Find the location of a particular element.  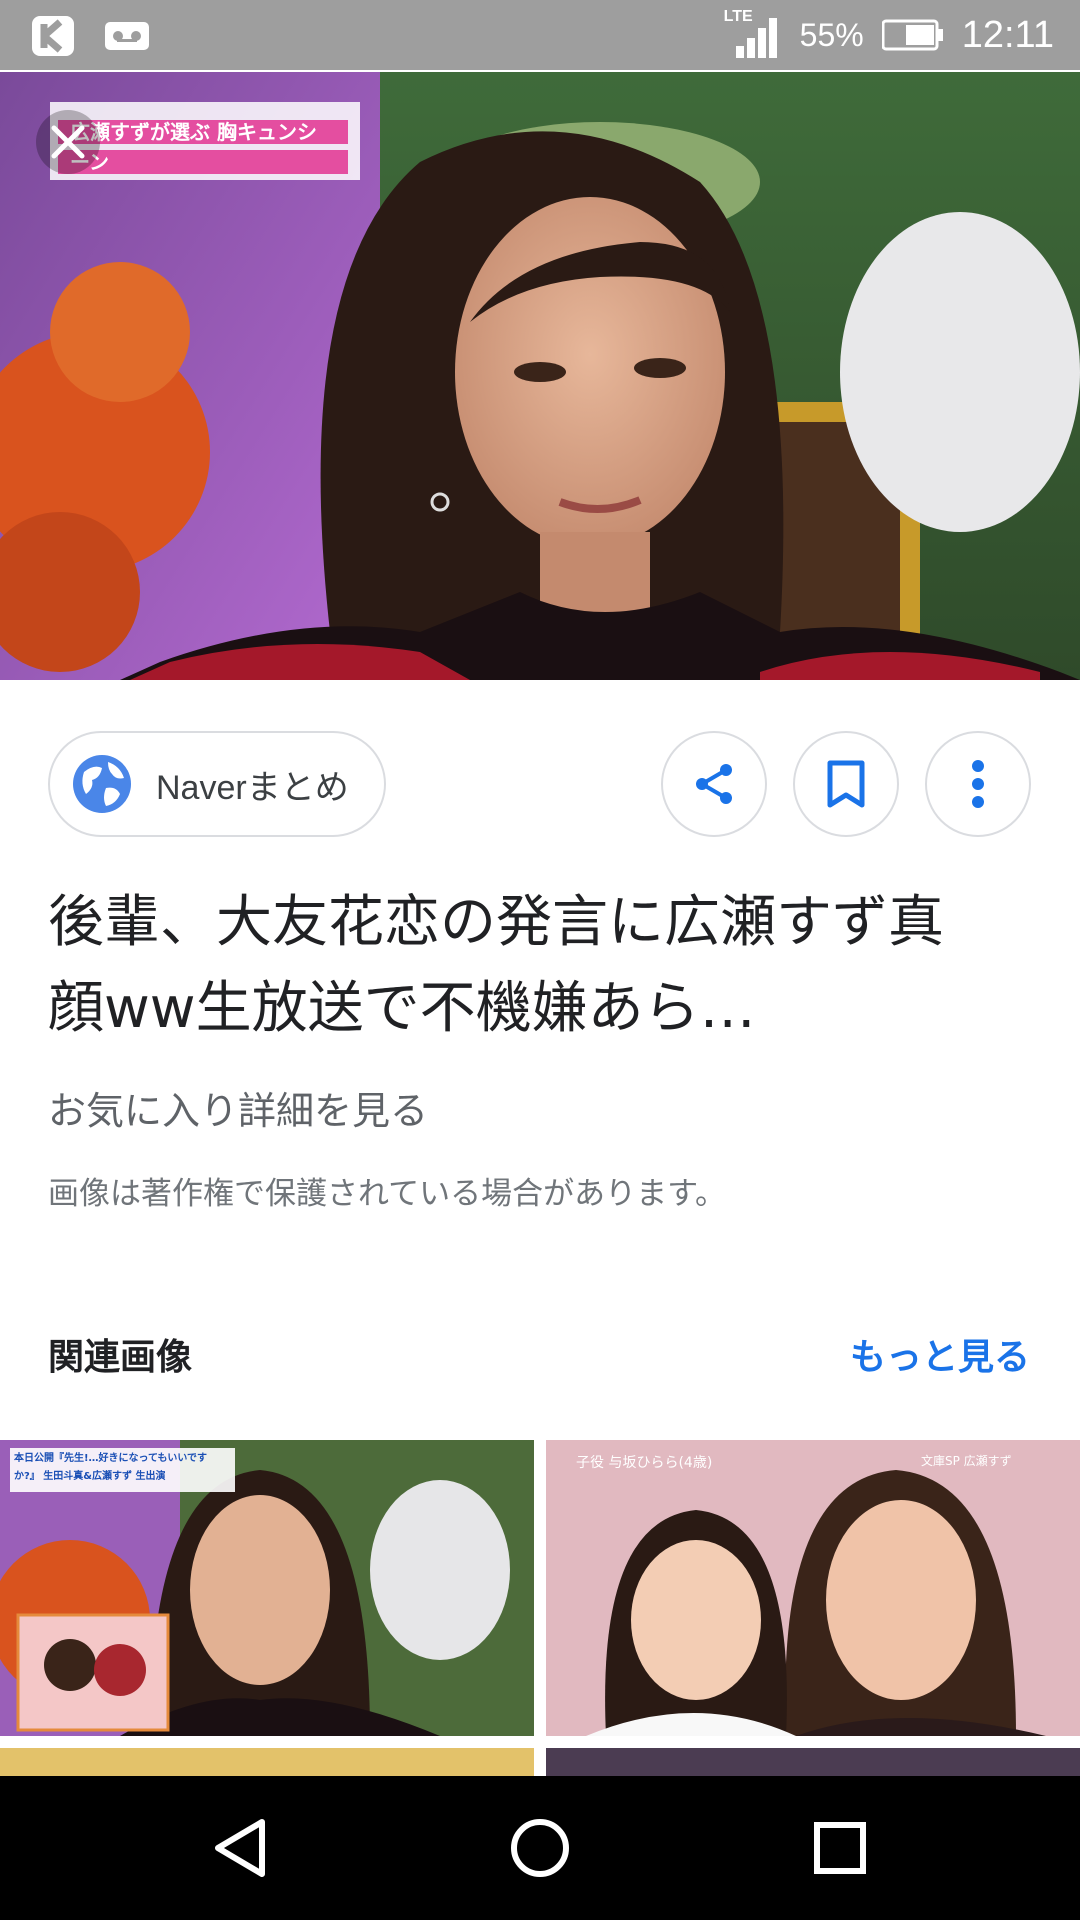

related-image-1-caption: 本日公開『先生!…好きになってもいいですか?』 生田斗真&広瀬すず 生出演 is located at coordinates (111, 1467).